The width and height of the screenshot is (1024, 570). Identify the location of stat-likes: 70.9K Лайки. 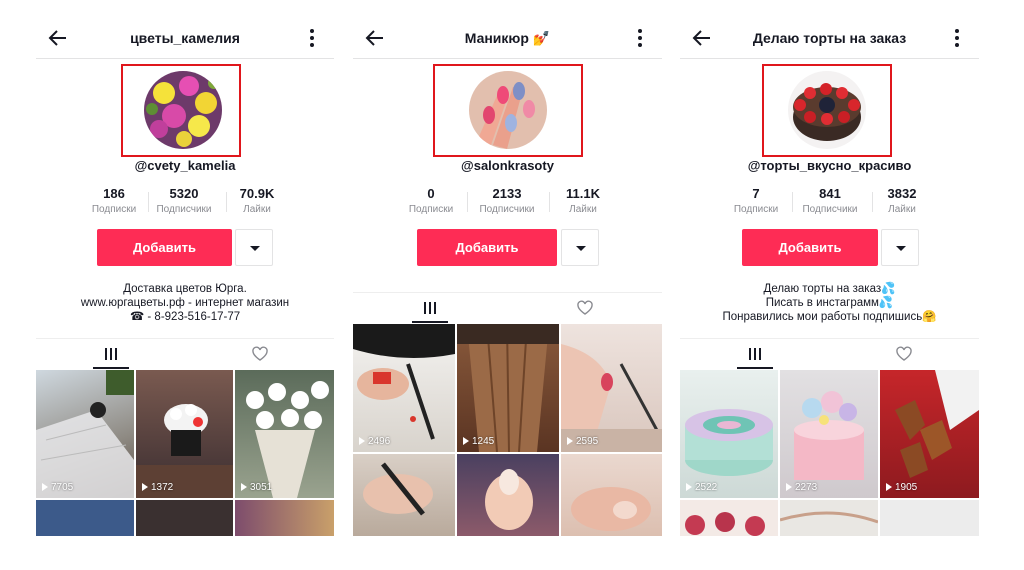
(257, 200).